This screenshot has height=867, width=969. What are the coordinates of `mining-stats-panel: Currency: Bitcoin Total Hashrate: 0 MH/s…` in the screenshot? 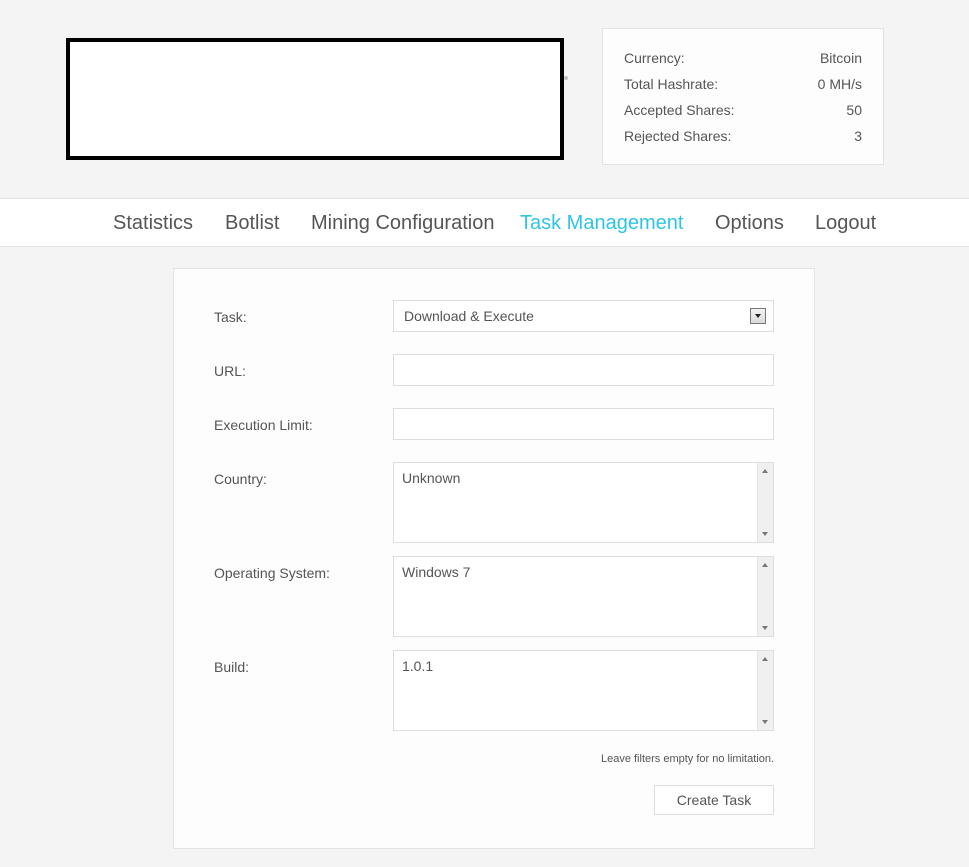 It's located at (743, 96).